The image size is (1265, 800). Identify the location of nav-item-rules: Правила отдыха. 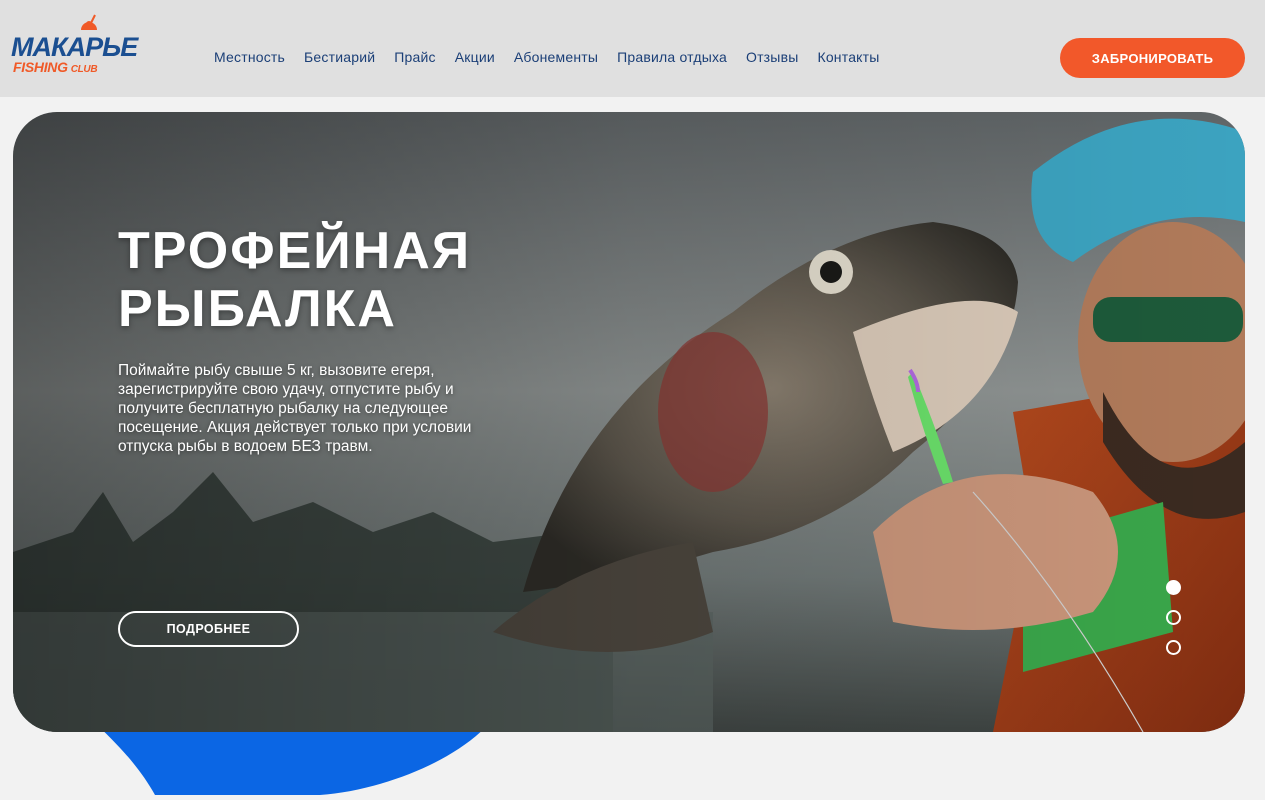
(672, 57).